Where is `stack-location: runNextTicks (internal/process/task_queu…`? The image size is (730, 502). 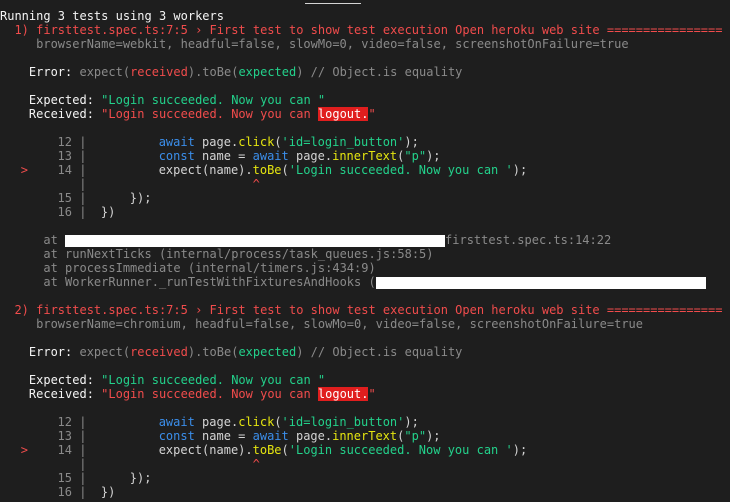
stack-location: runNextTicks (internal/process/task_queu… is located at coordinates (249, 254).